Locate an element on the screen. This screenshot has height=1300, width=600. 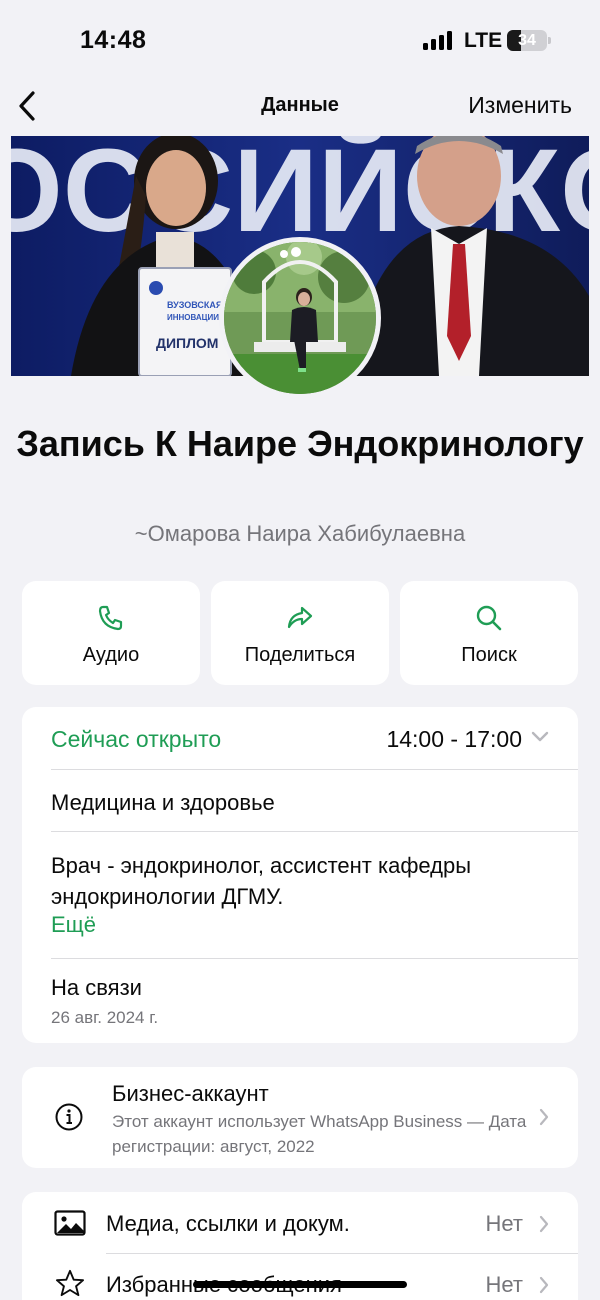
share-button: Поделиться is located at coordinates (300, 633).